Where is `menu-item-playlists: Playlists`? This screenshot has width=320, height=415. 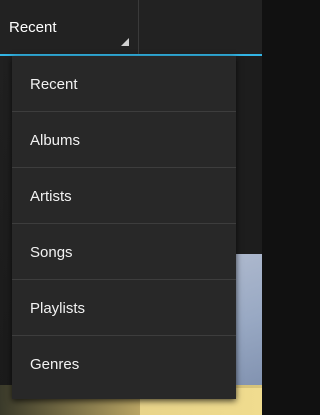
menu-item-playlists: Playlists is located at coordinates (124, 308).